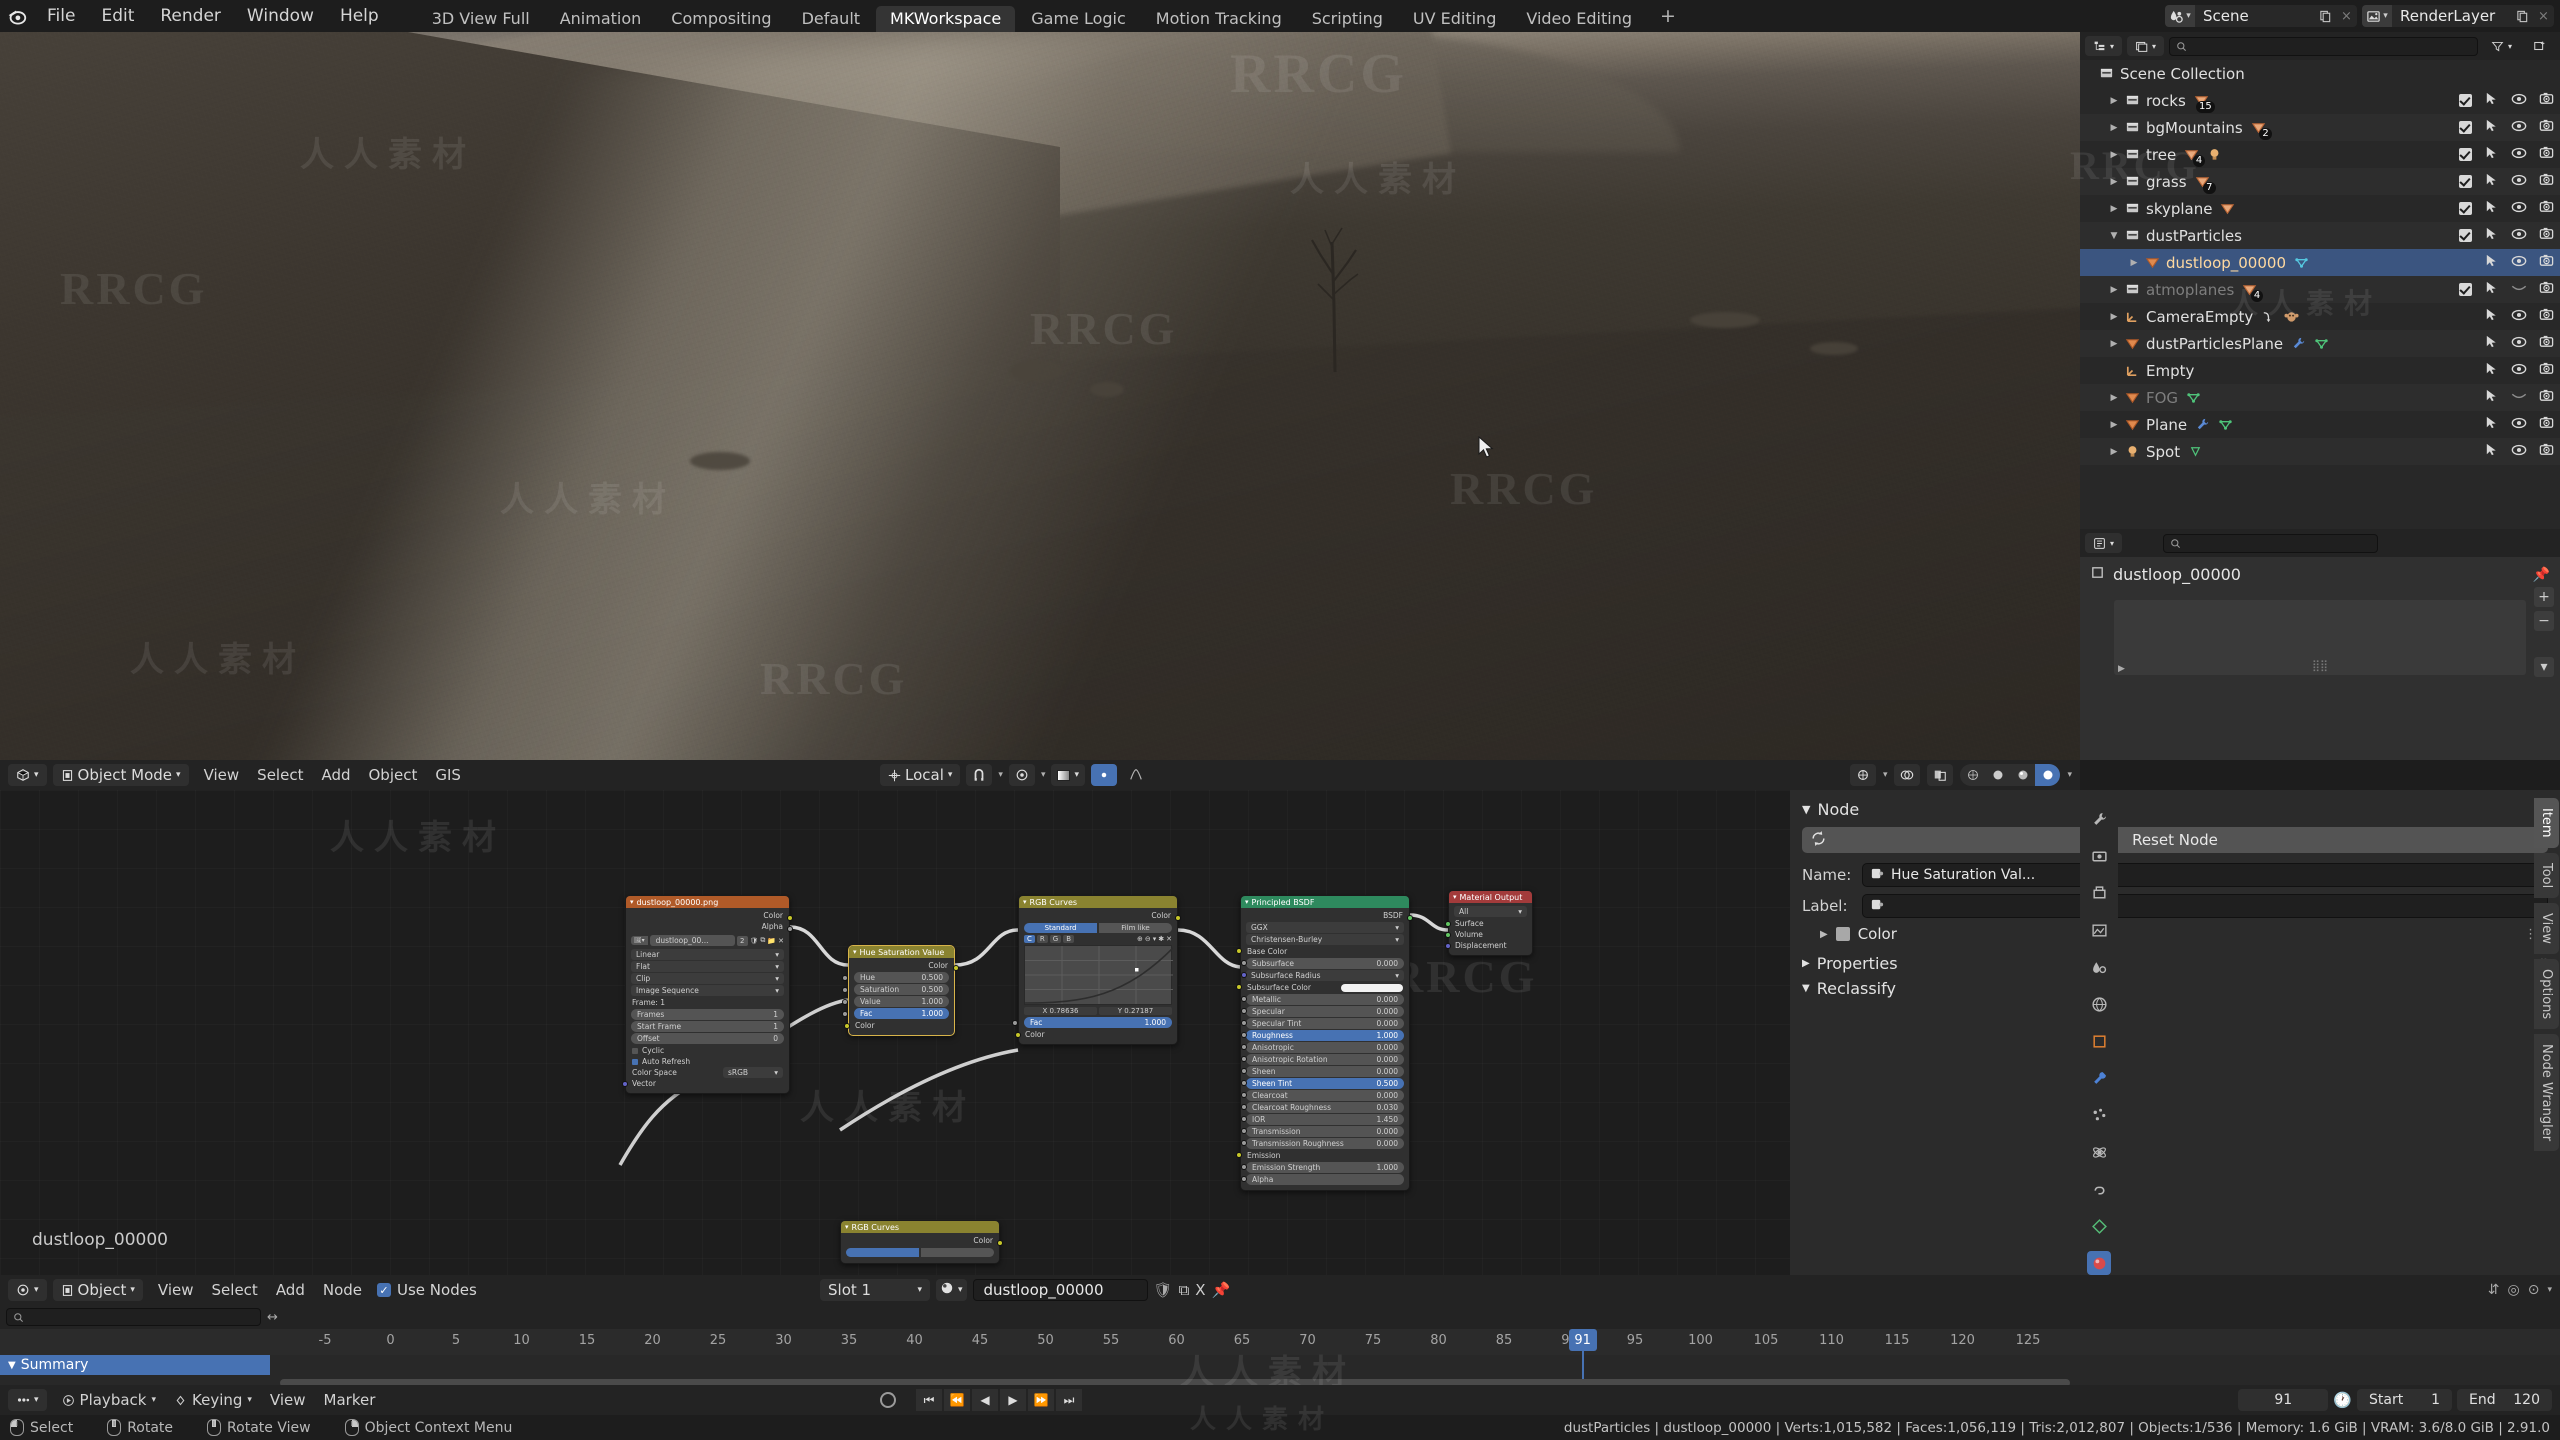 This screenshot has width=2560, height=1440. What do you see at coordinates (705, 1083) in the screenshot?
I see `node-input-vector: Vector` at bounding box center [705, 1083].